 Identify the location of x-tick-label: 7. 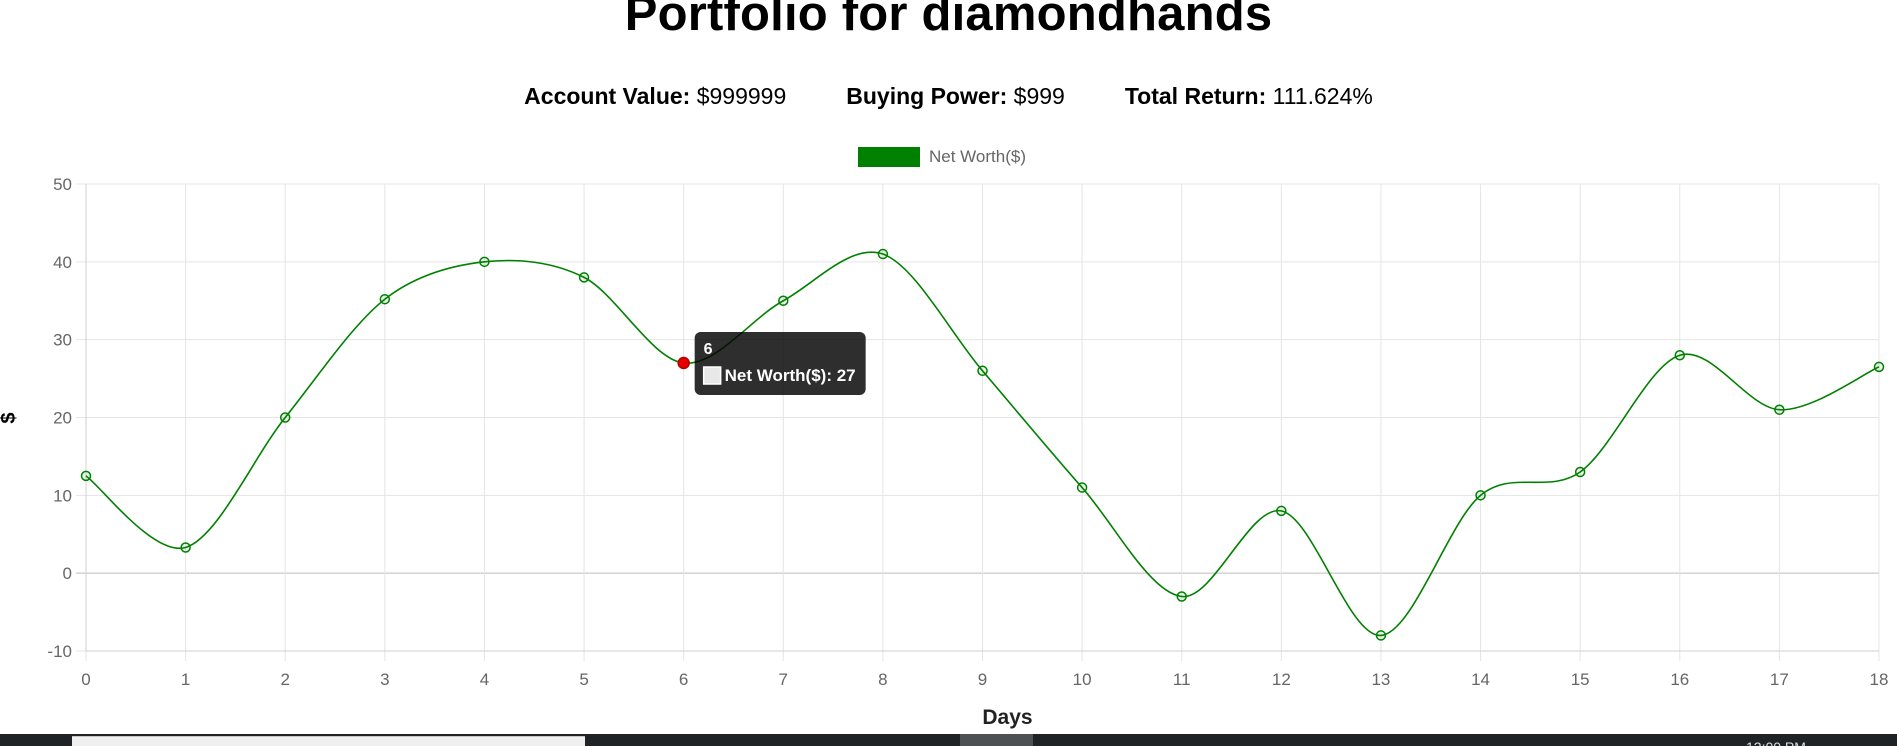
(783, 679).